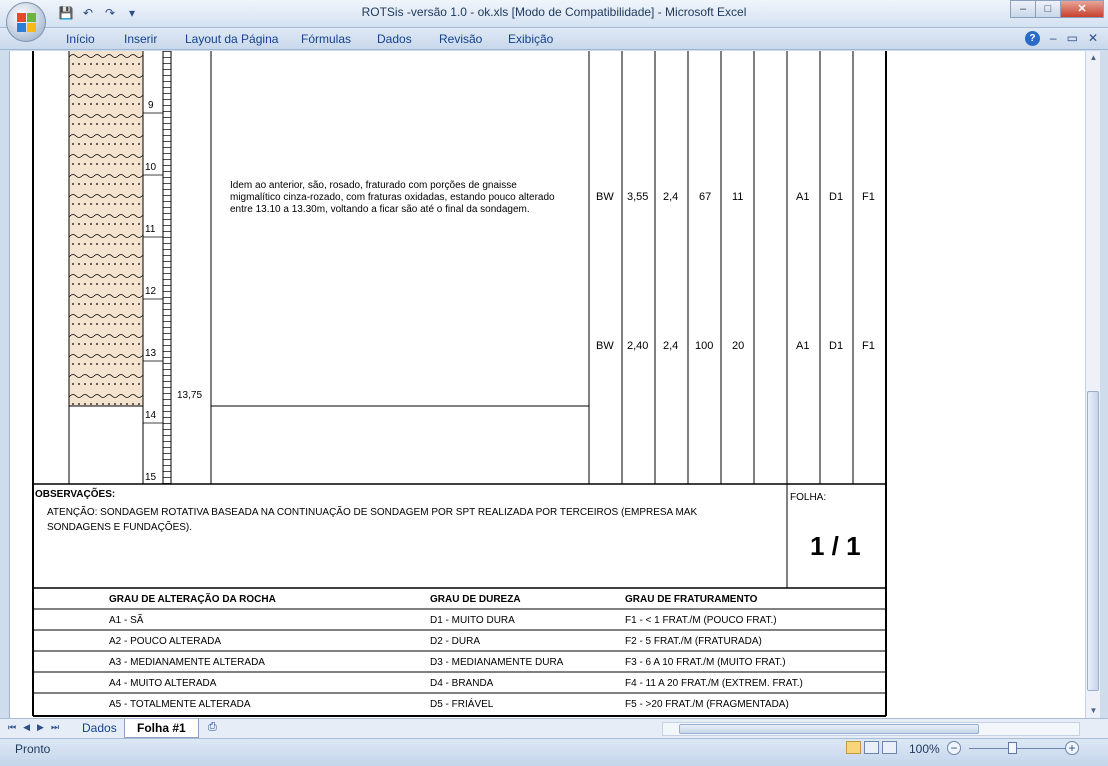 This screenshot has height=766, width=1108. Describe the element at coordinates (475, 599) in the screenshot. I see `legend-header-hardness: GRAU DE DUREZA` at that location.